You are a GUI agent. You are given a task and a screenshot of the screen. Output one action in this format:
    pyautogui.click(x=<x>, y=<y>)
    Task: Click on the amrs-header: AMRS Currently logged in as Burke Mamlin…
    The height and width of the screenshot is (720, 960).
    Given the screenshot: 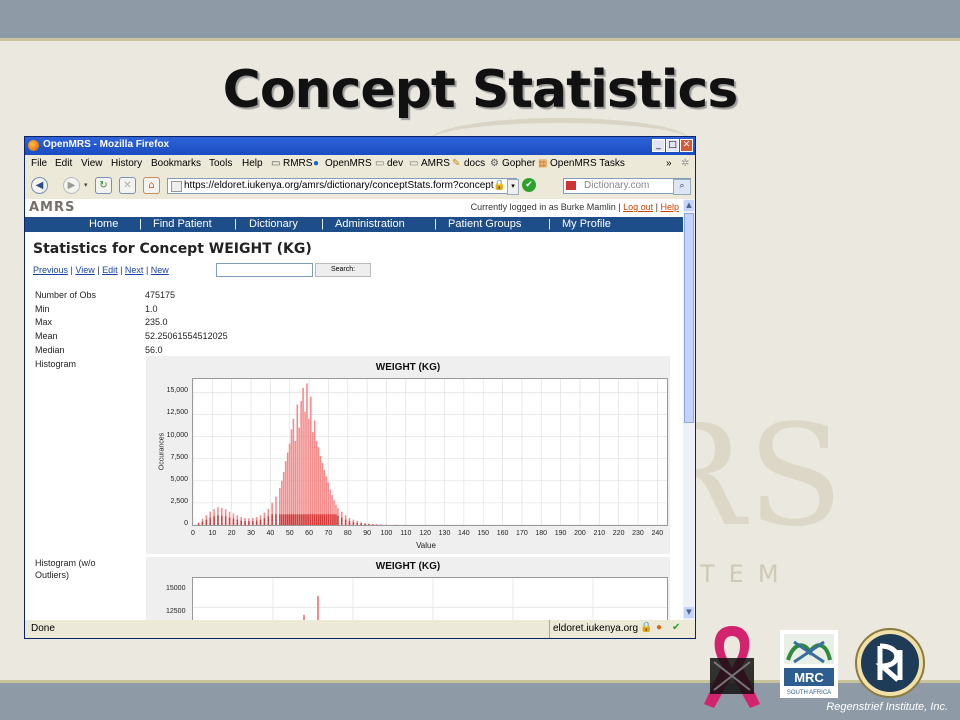 What is the action you would take?
    pyautogui.click(x=354, y=207)
    